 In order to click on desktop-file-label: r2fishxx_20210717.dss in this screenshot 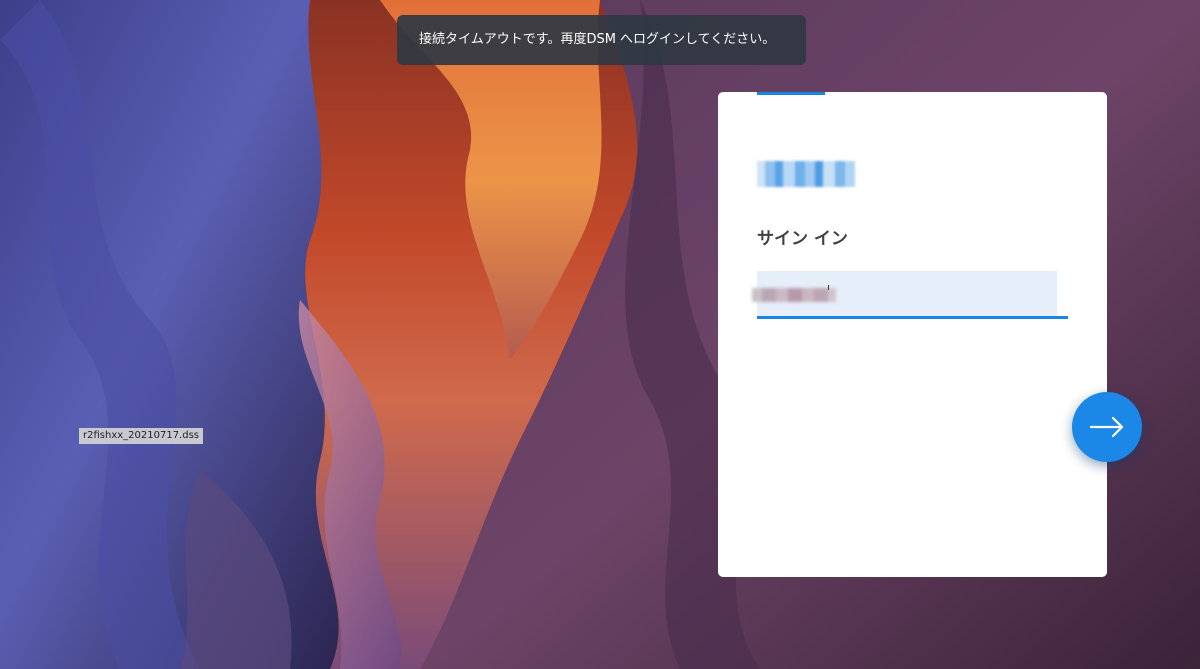, I will do `click(141, 436)`.